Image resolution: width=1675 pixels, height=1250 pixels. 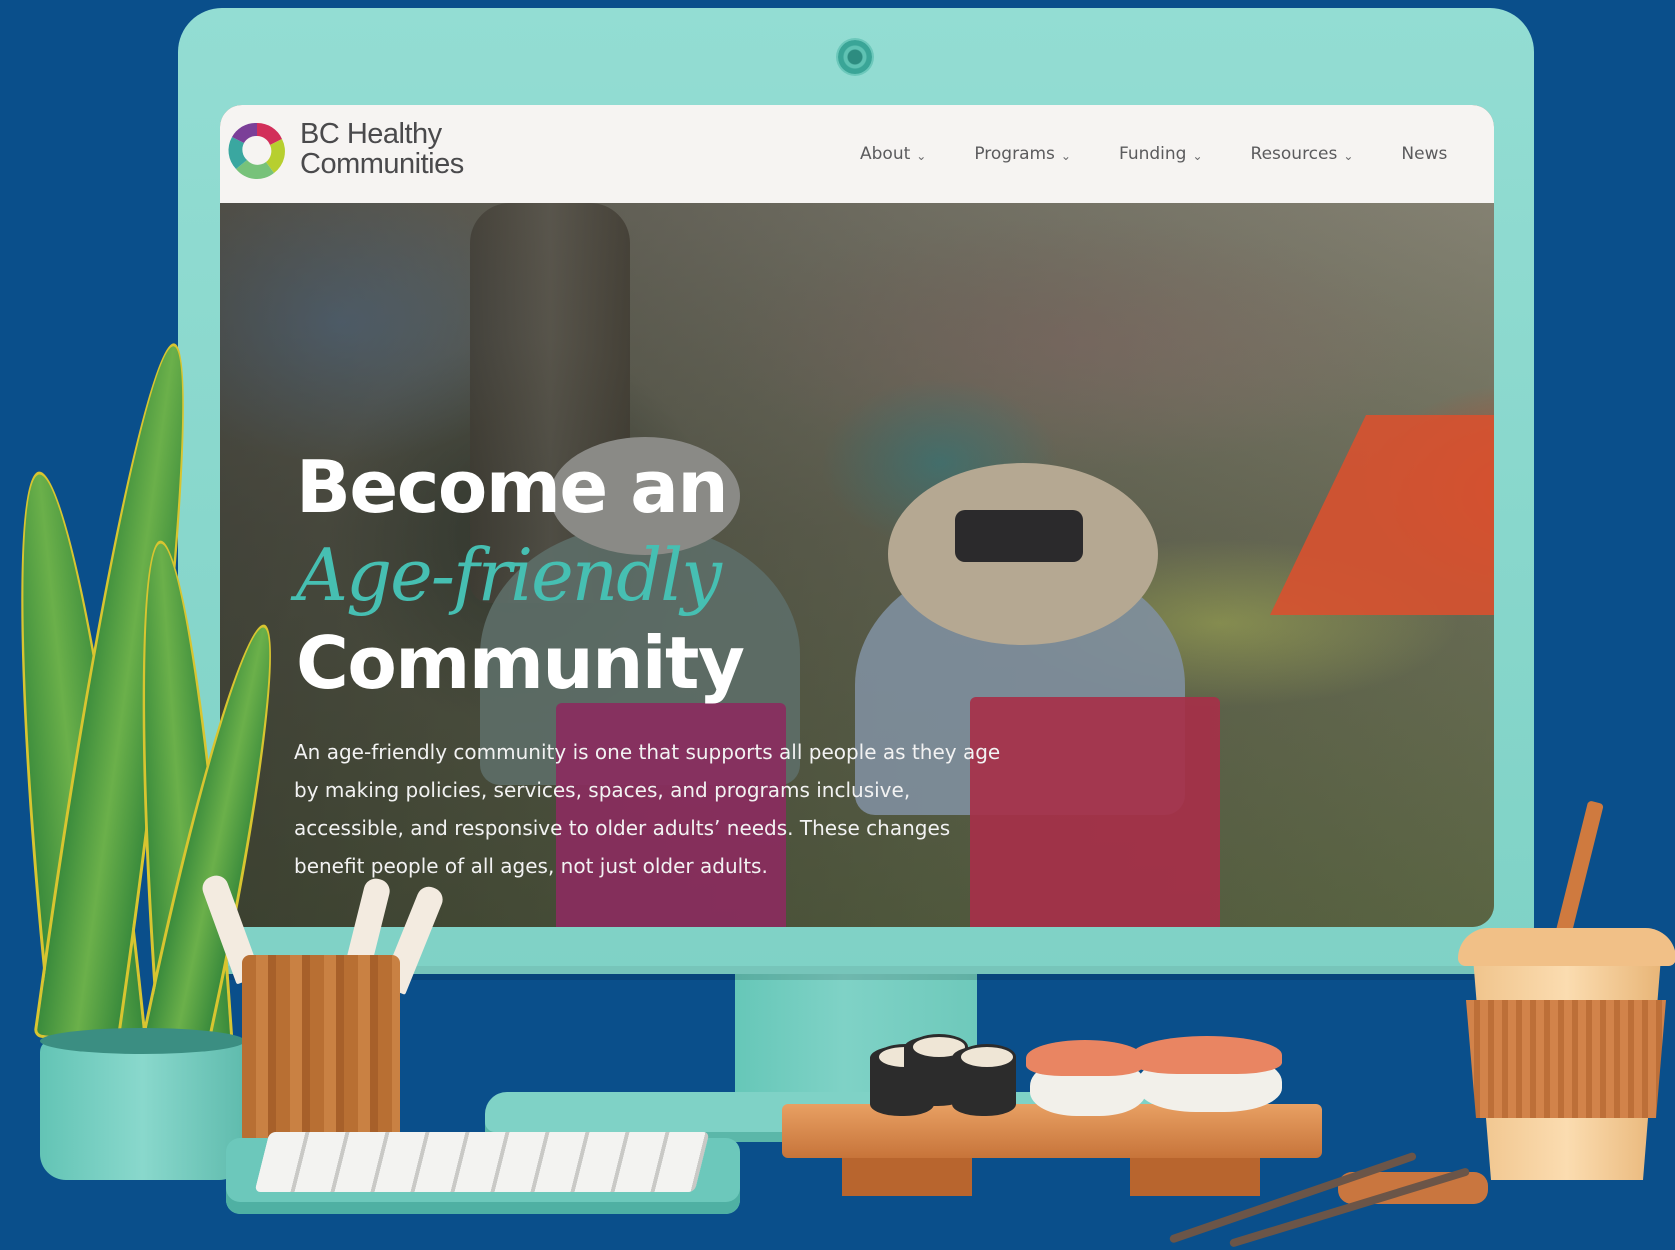 I want to click on nav-item-programs: Programs ⌄, so click(x=1022, y=154).